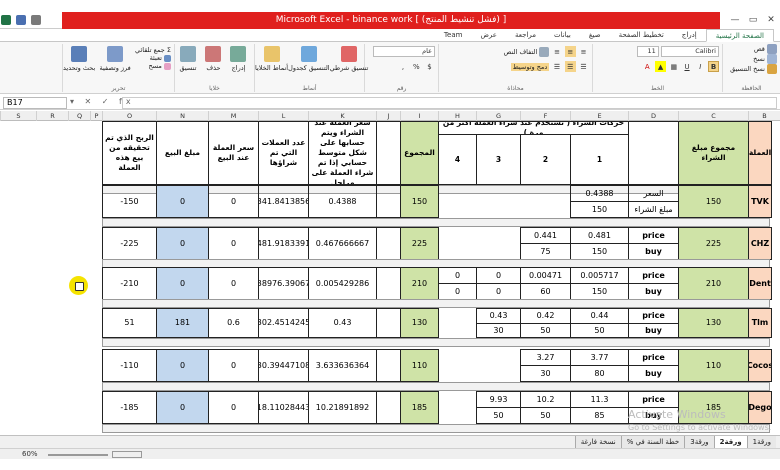 This screenshot has width=780, height=470. Describe the element at coordinates (457, 291) in the screenshot. I see `move-4-buy: 0` at that location.